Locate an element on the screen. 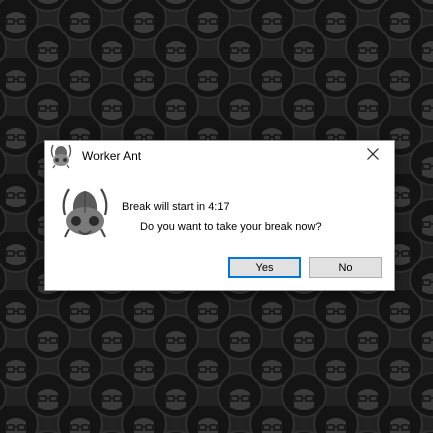  break-countdown-text: Break will start in 4:17 is located at coordinates (176, 207).